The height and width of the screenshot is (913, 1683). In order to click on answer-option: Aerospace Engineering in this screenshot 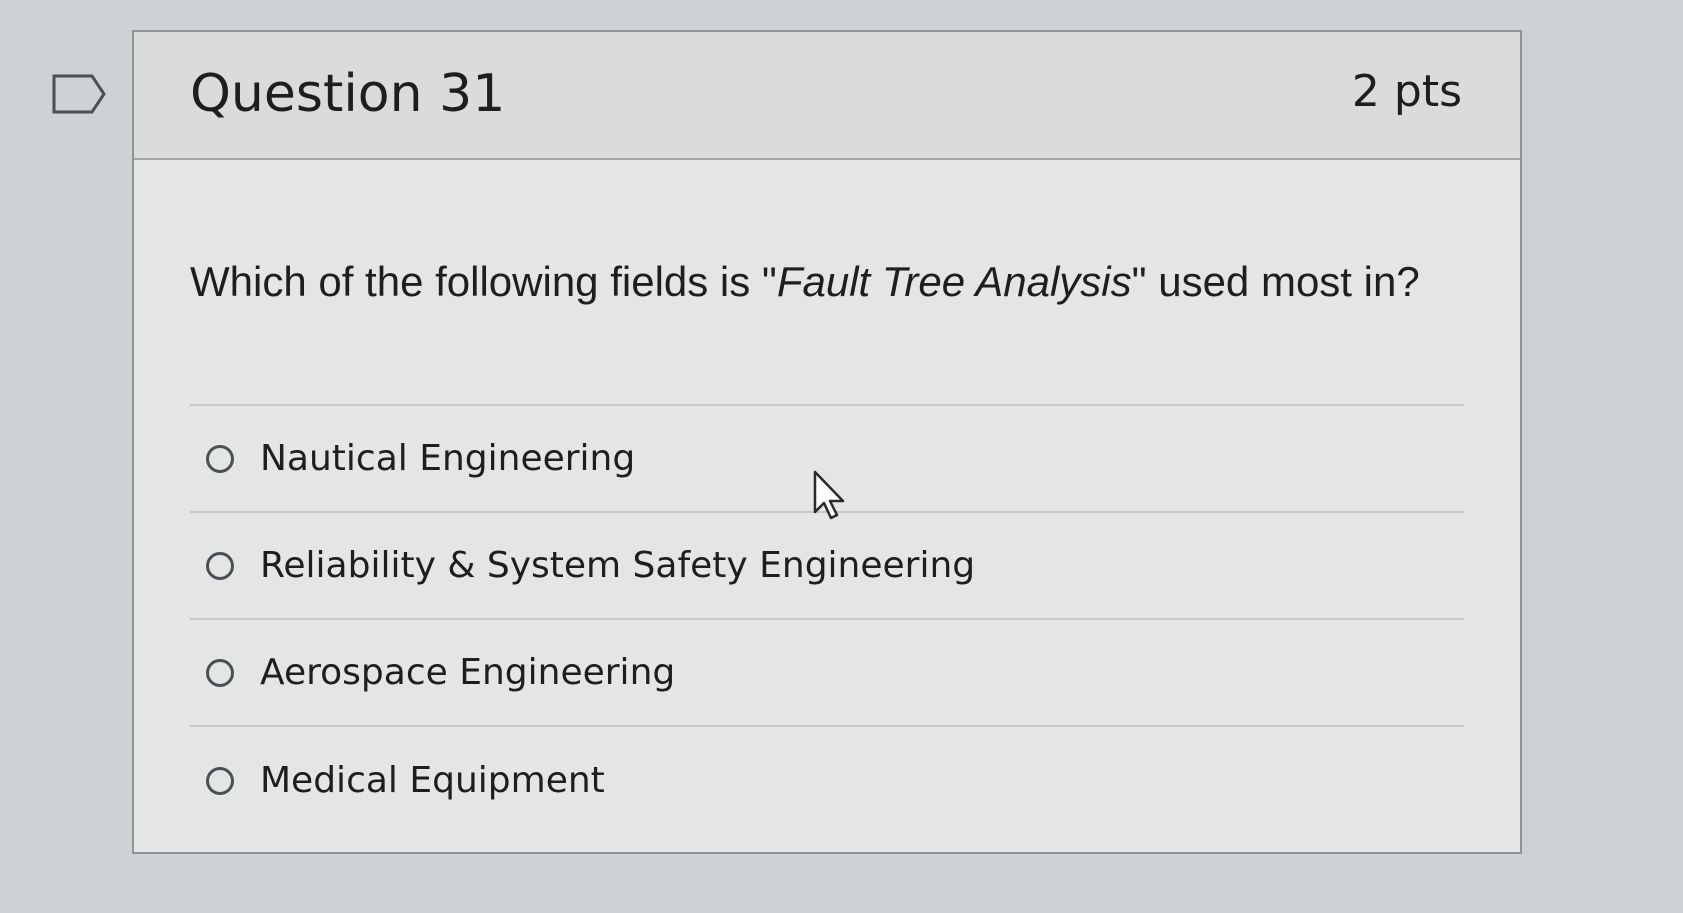, I will do `click(827, 673)`.